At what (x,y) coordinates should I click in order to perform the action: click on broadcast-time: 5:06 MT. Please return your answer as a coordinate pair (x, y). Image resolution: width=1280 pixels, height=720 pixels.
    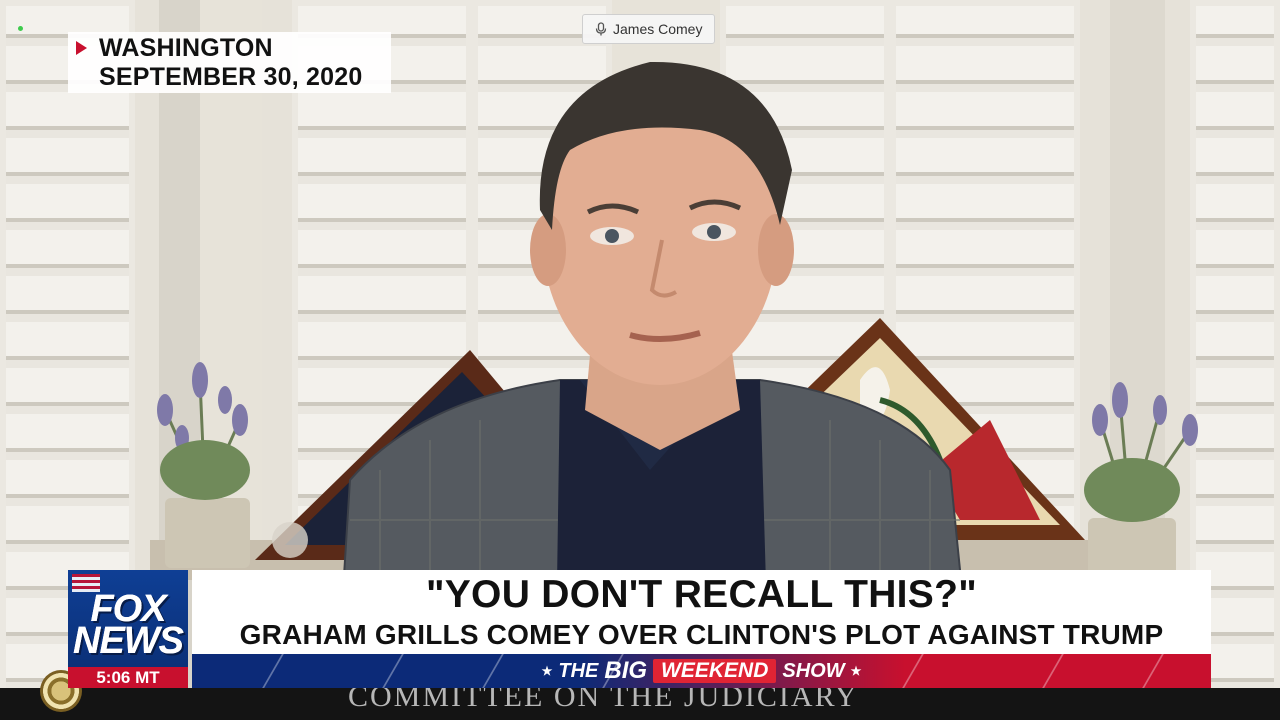
    Looking at the image, I should click on (128, 677).